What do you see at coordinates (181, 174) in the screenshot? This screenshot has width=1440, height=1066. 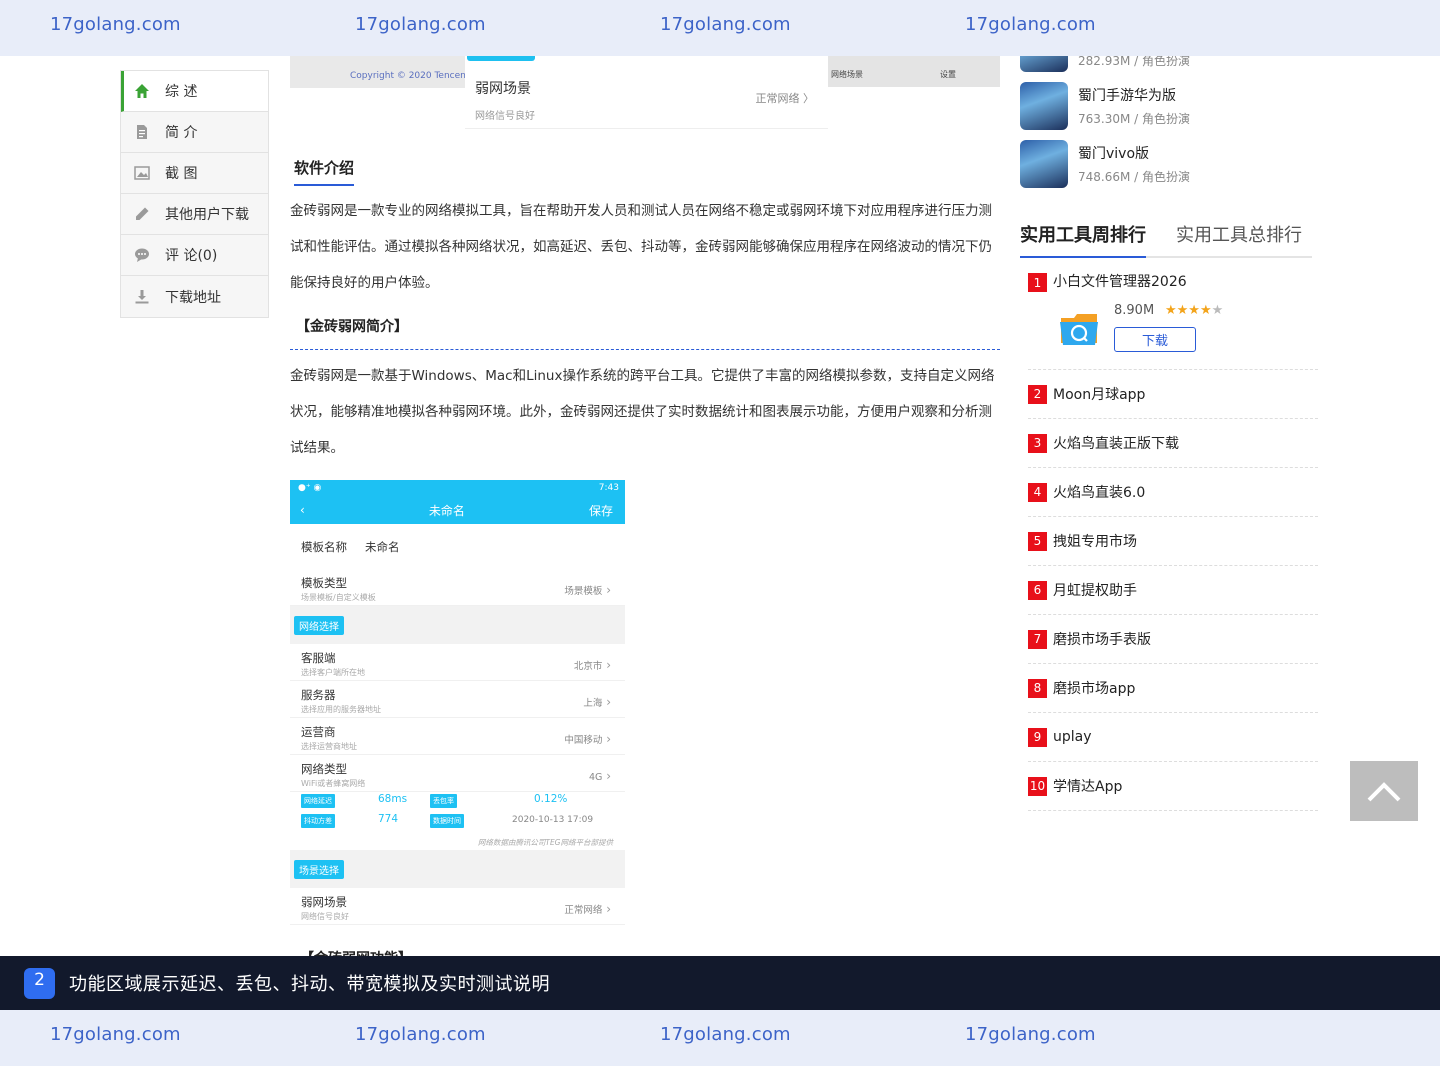 I see `side-nav-label: 截 图` at bounding box center [181, 174].